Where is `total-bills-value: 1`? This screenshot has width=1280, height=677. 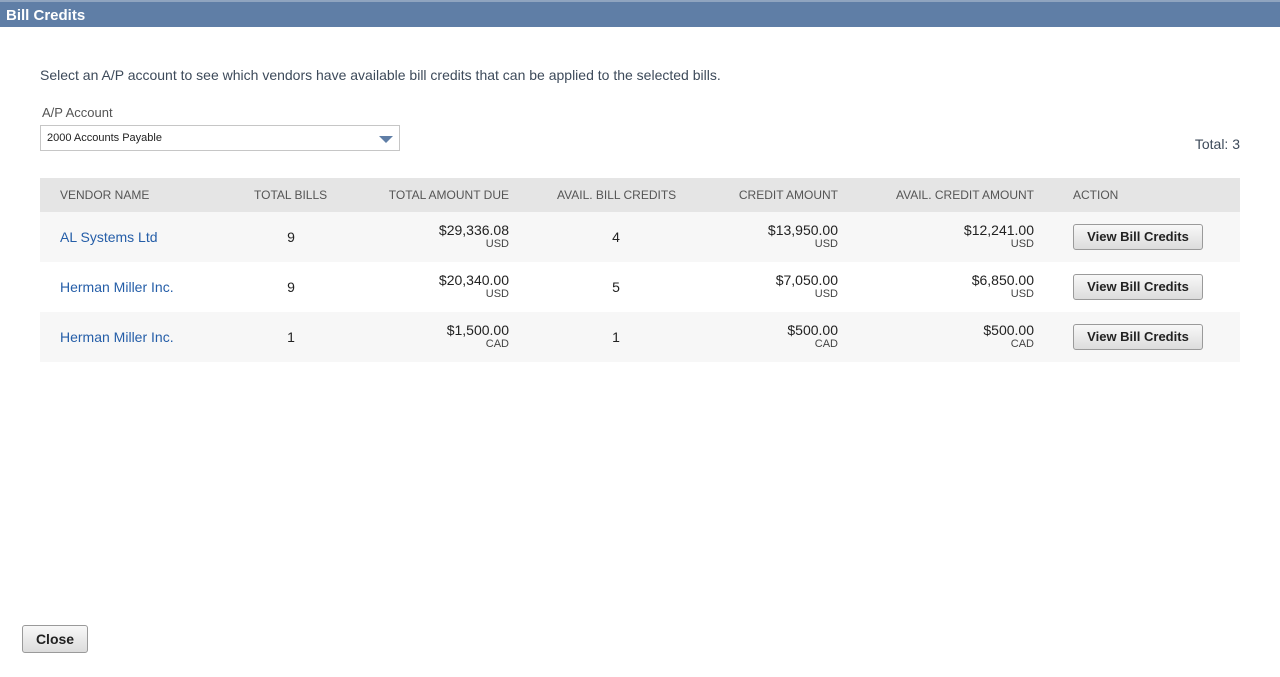
total-bills-value: 1 is located at coordinates (291, 337).